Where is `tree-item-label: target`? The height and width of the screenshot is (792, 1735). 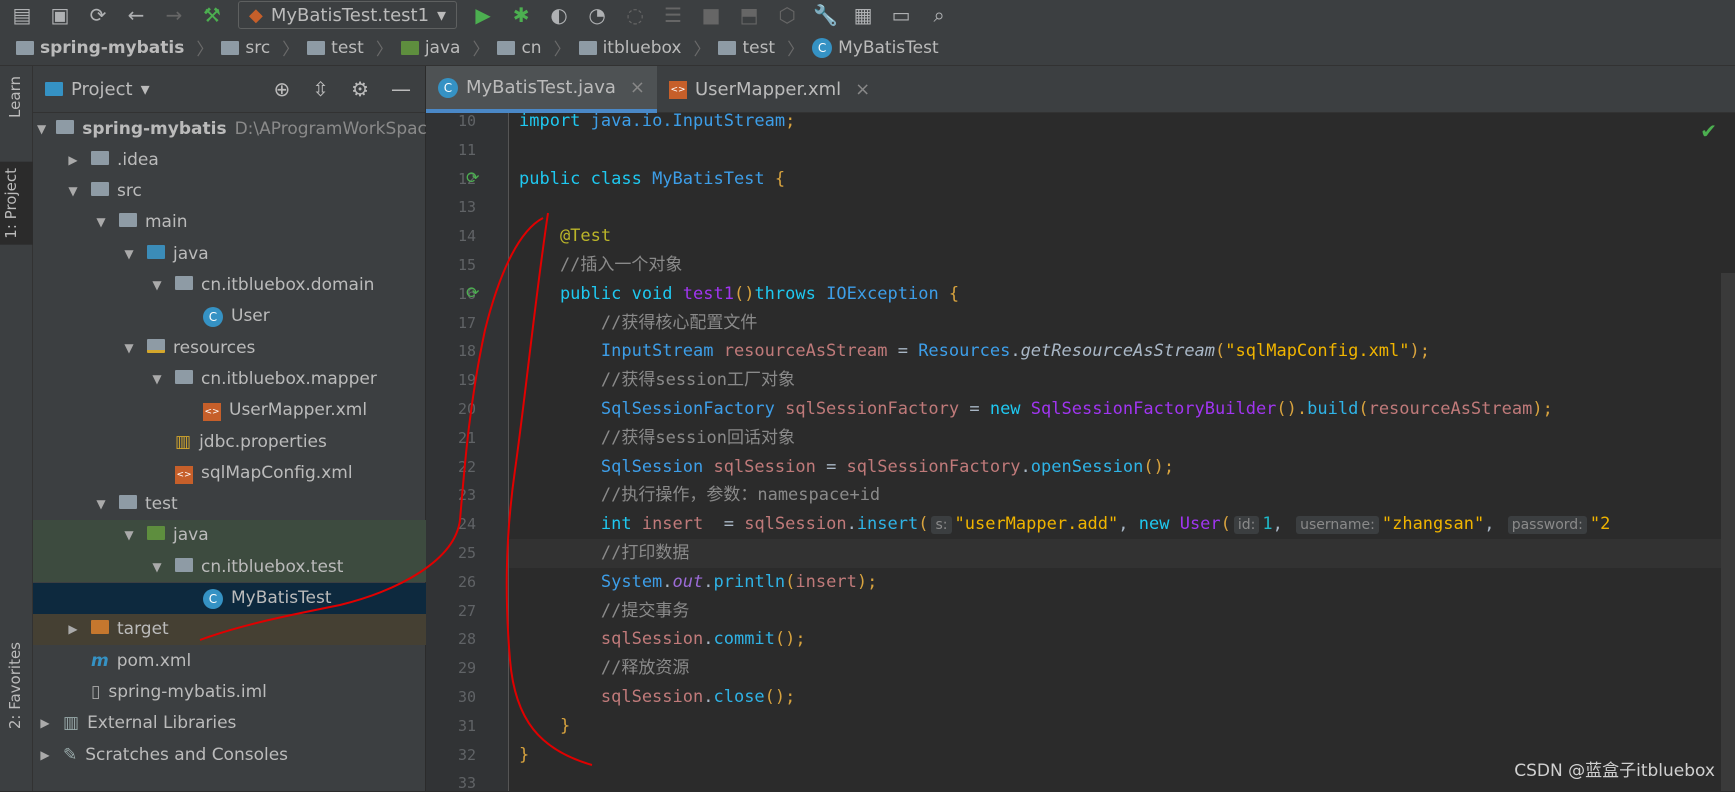 tree-item-label: target is located at coordinates (143, 629).